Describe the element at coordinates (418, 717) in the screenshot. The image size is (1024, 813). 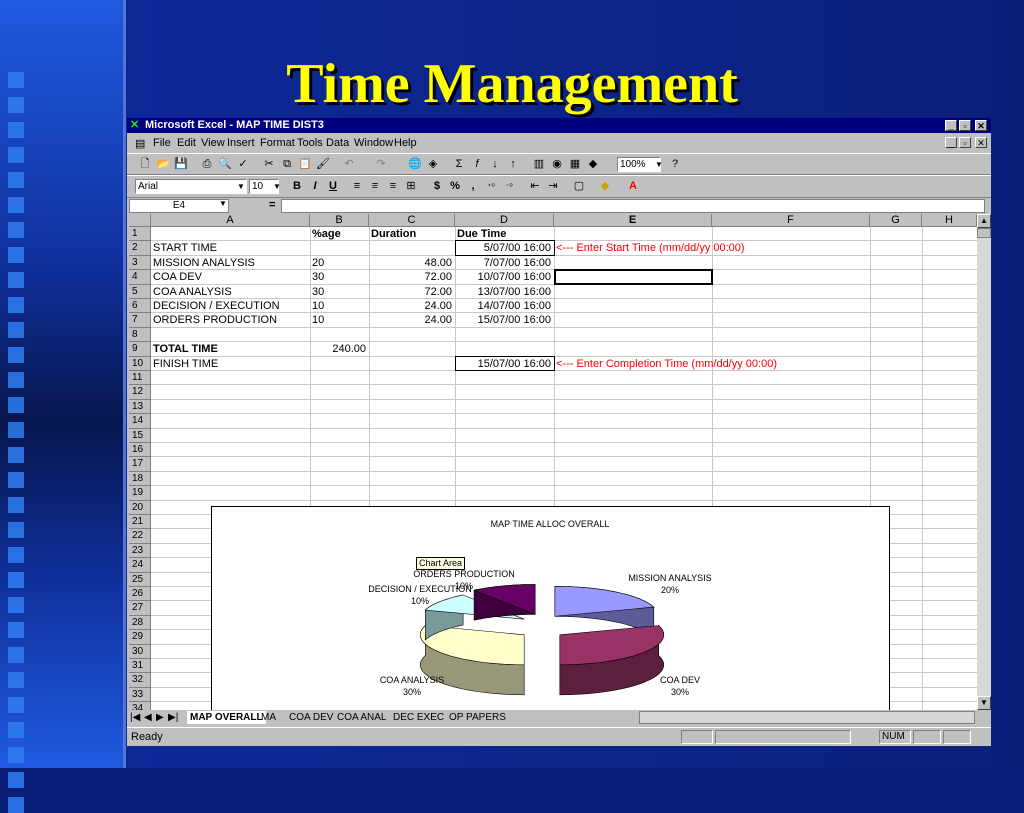
I see `sheet-tab-dec-exec: DEC EXEC` at that location.